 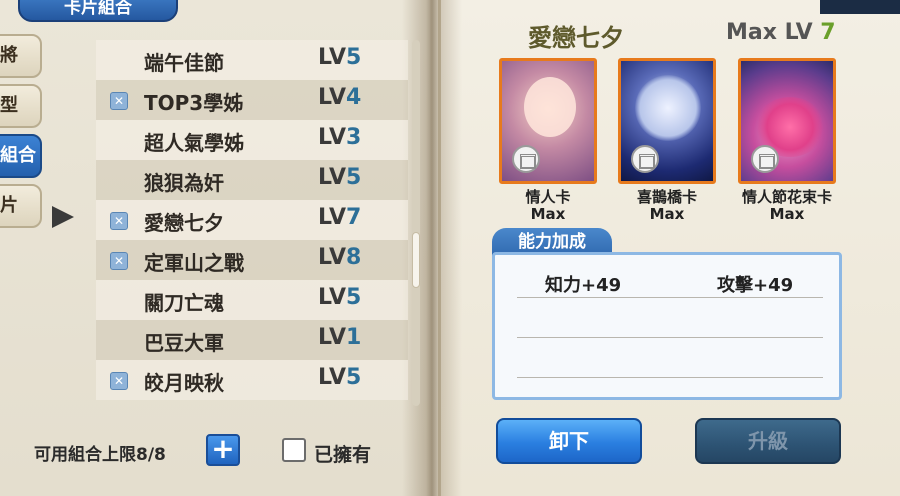 I want to click on unload-button: 卸下, so click(x=569, y=441).